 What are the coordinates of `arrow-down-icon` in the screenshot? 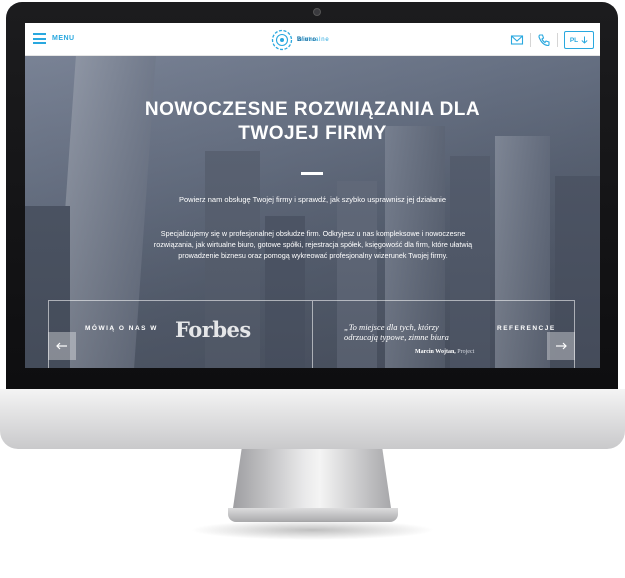 It's located at (584, 40).